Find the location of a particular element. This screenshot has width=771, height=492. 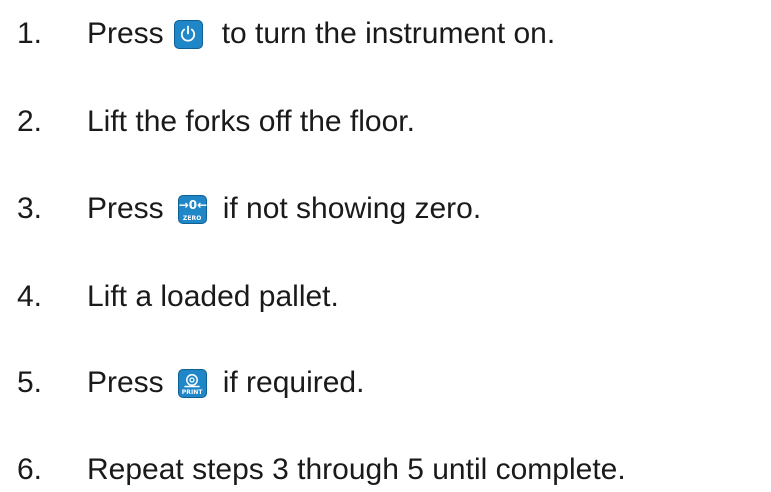

zero-icon: →0← is located at coordinates (193, 204).